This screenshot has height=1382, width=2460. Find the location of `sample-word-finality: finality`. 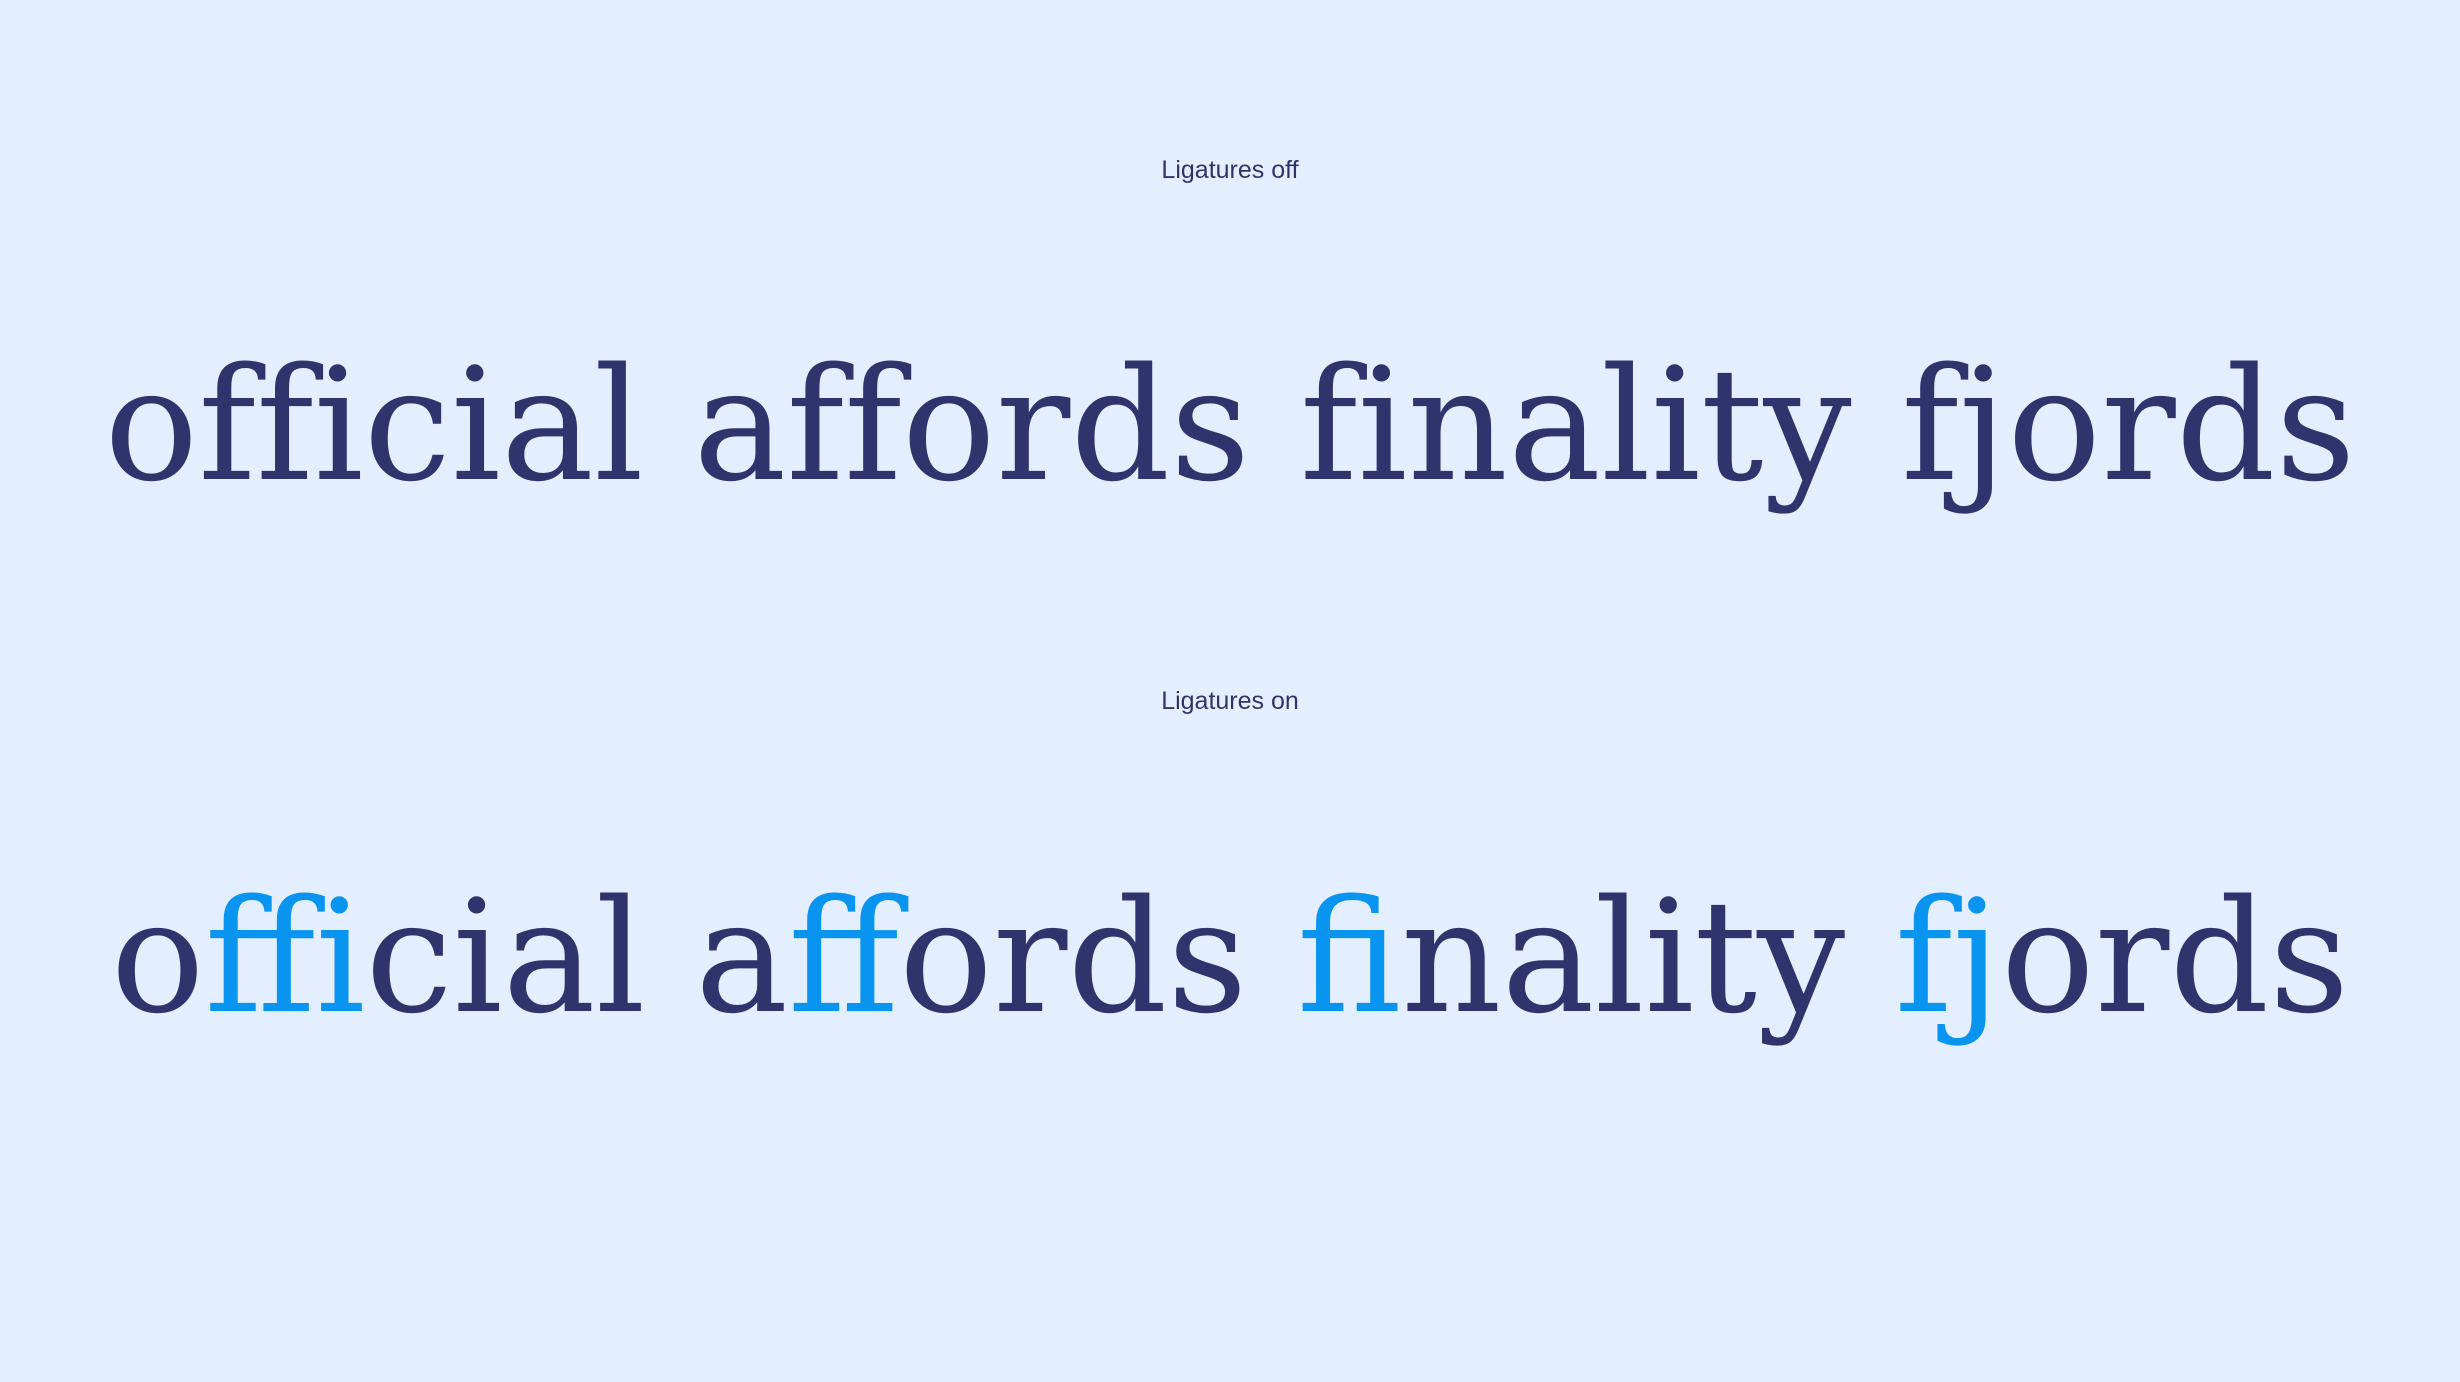

sample-word-finality: finality is located at coordinates (1571, 957).